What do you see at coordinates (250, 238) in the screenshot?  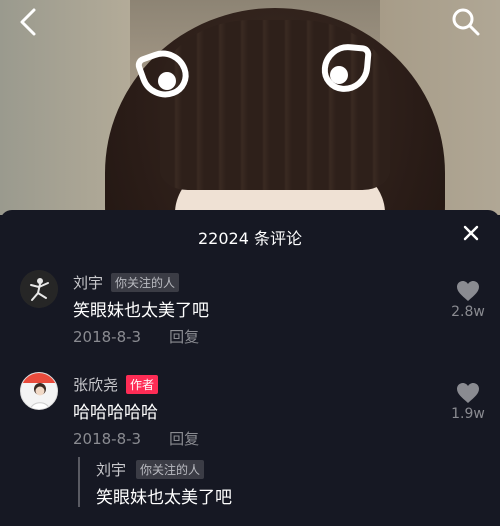 I see `comments-count-title: 22024 条评论` at bounding box center [250, 238].